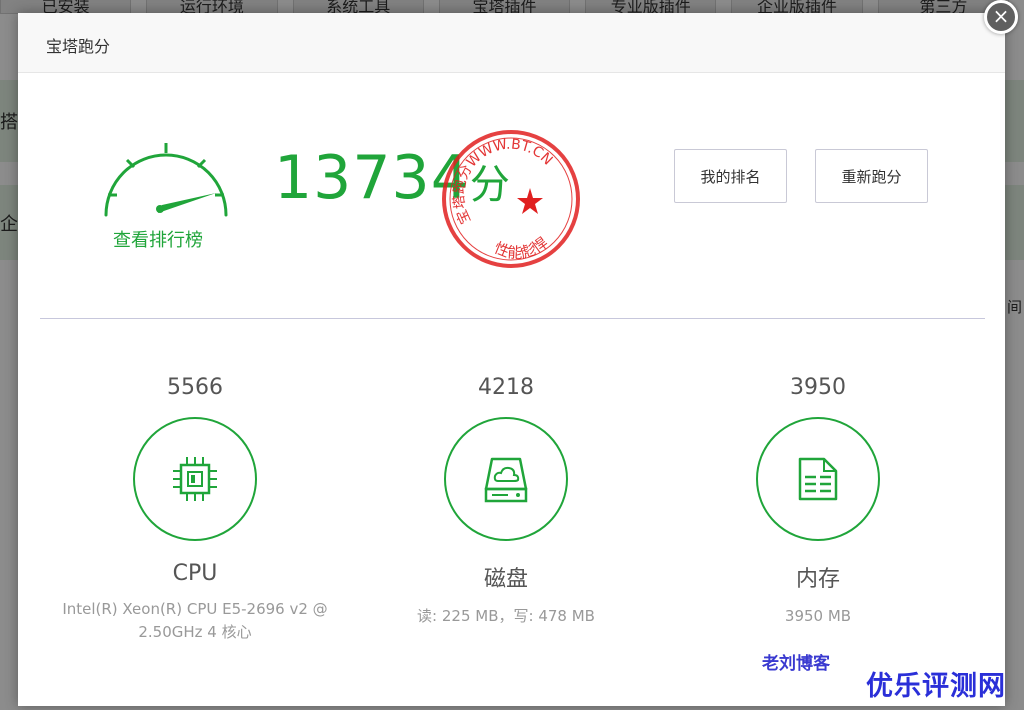 This screenshot has height=710, width=1024. What do you see at coordinates (817, 579) in the screenshot?
I see `metric-name: 内存` at bounding box center [817, 579].